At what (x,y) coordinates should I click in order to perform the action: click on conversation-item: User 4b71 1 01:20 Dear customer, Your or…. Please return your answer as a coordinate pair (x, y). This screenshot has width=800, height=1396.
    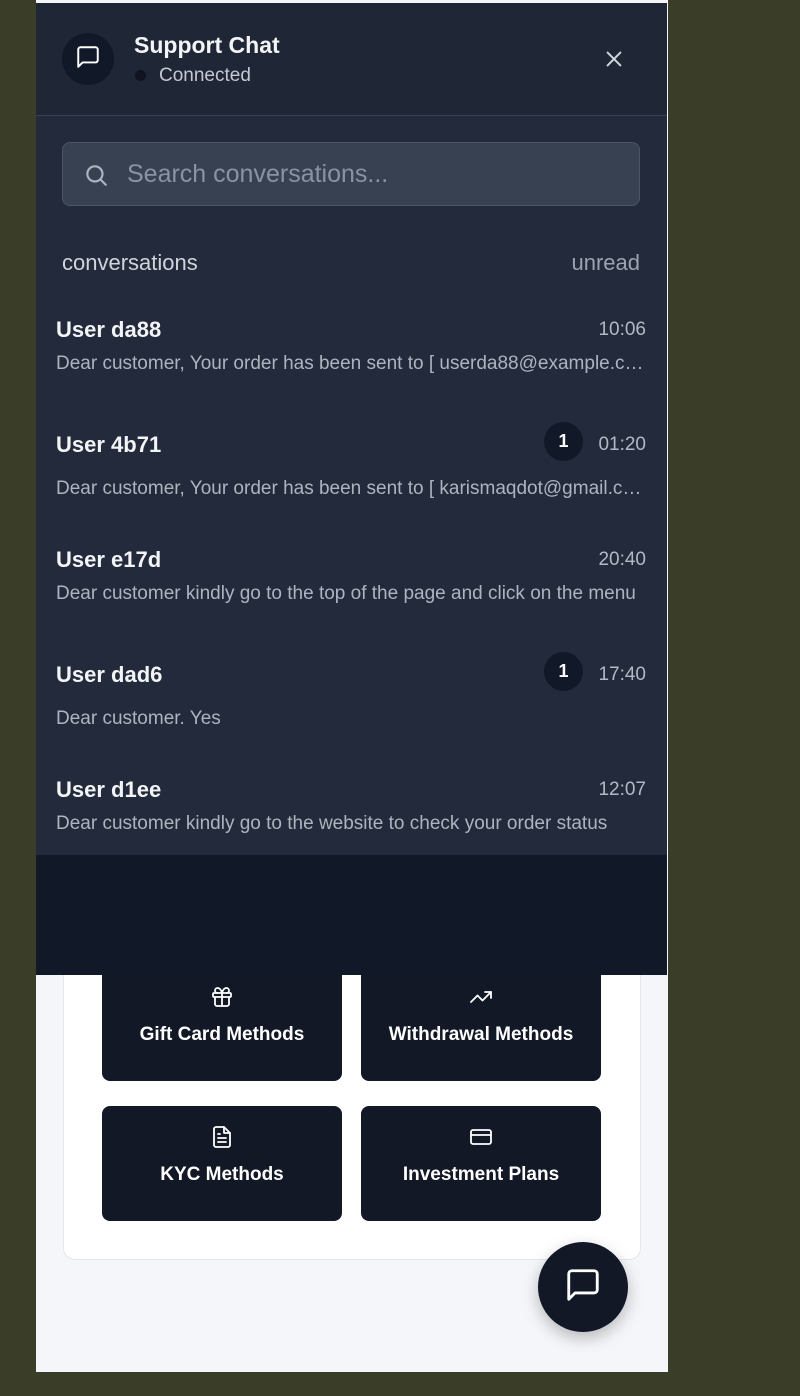
    Looking at the image, I should click on (351, 483).